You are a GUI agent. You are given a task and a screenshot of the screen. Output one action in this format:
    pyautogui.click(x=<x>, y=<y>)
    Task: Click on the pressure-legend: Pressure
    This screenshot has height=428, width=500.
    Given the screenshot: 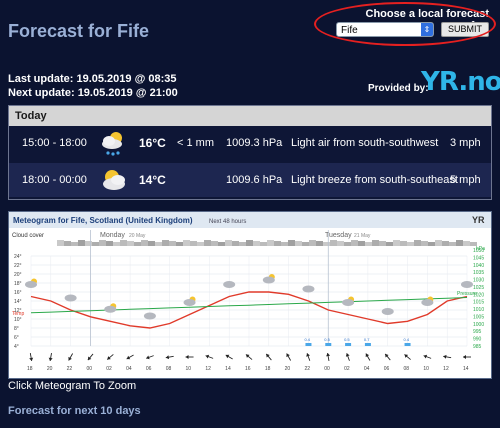 What is the action you would take?
    pyautogui.click(x=467, y=294)
    